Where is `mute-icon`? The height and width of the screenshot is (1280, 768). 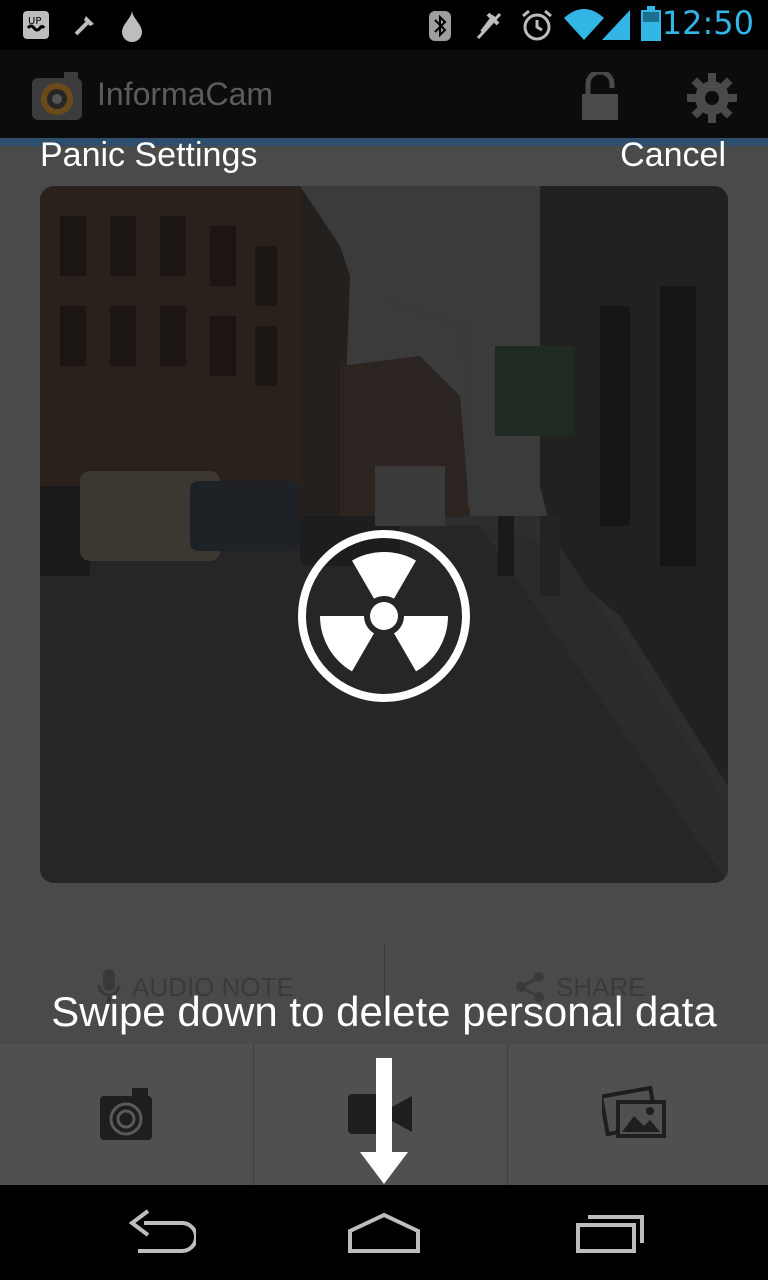 mute-icon is located at coordinates (489, 26).